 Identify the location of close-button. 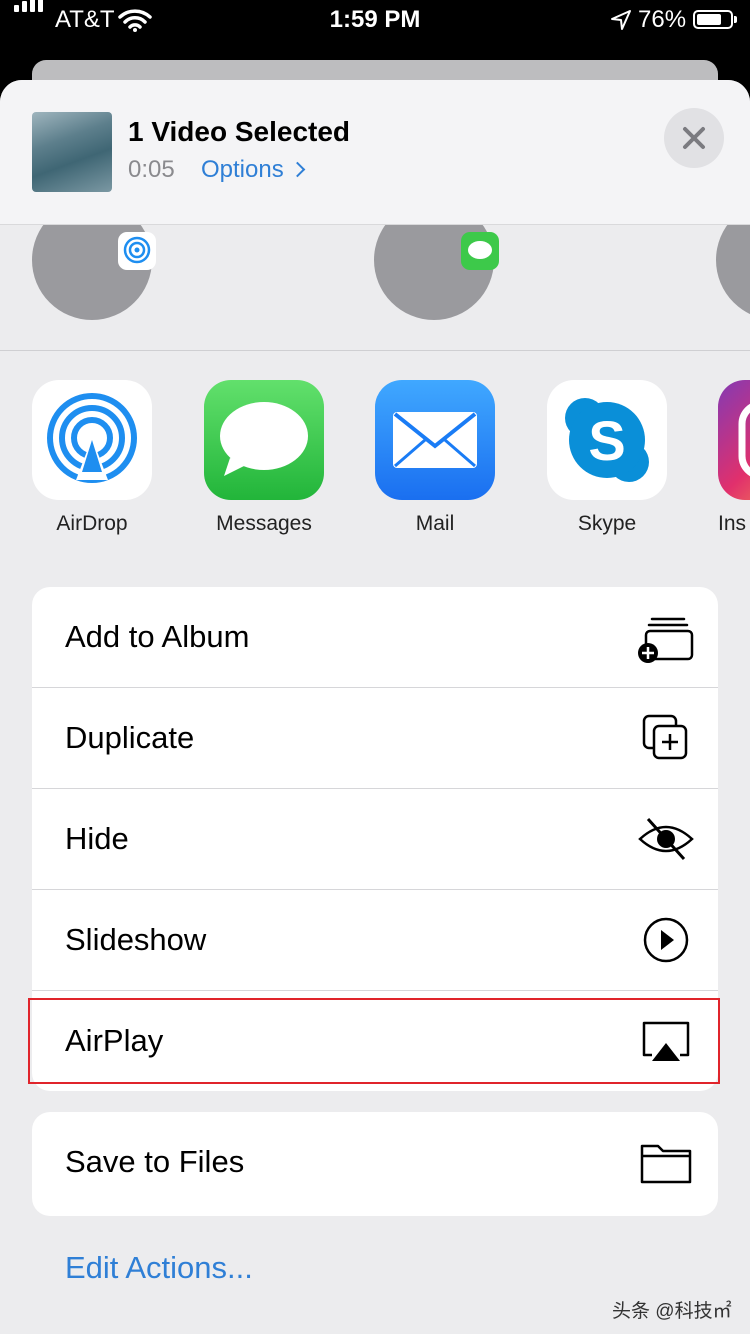
(694, 138).